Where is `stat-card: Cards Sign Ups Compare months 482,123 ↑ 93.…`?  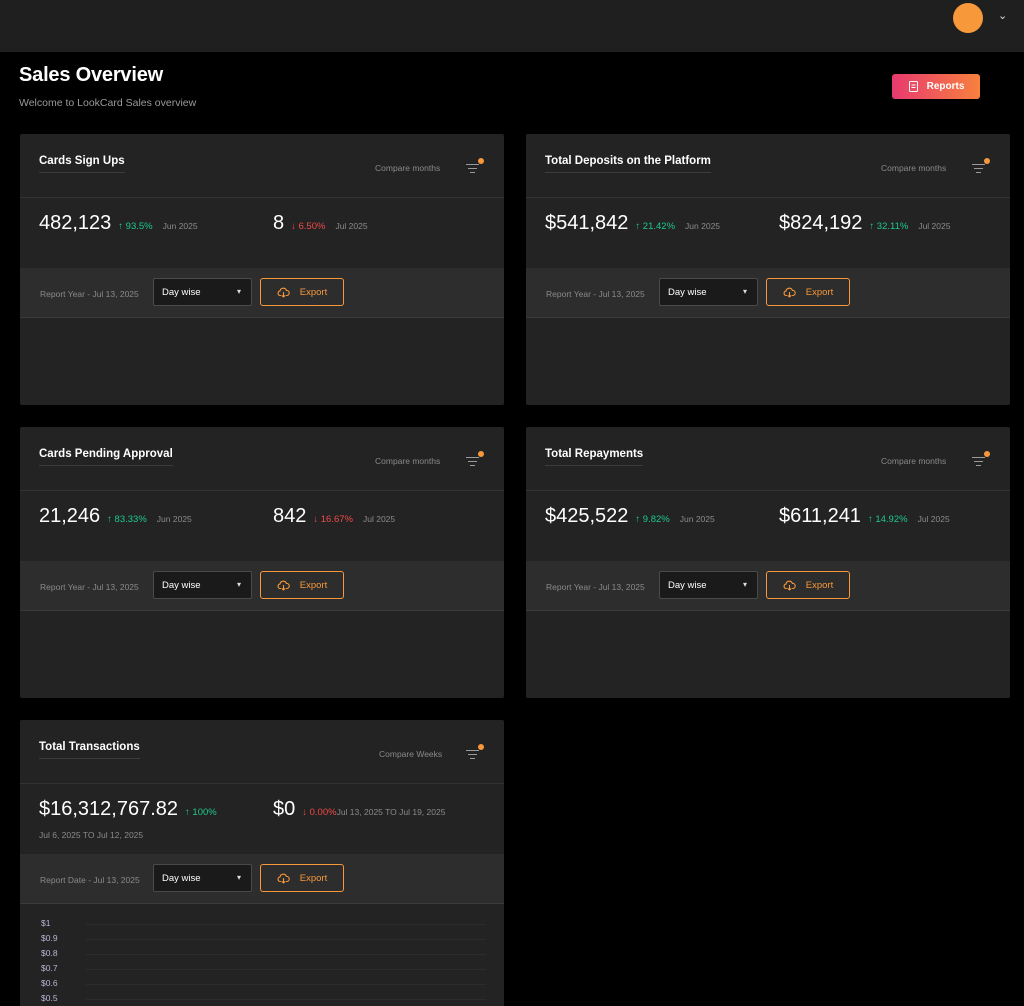 stat-card: Cards Sign Ups Compare months 482,123 ↑ 93.… is located at coordinates (262, 269).